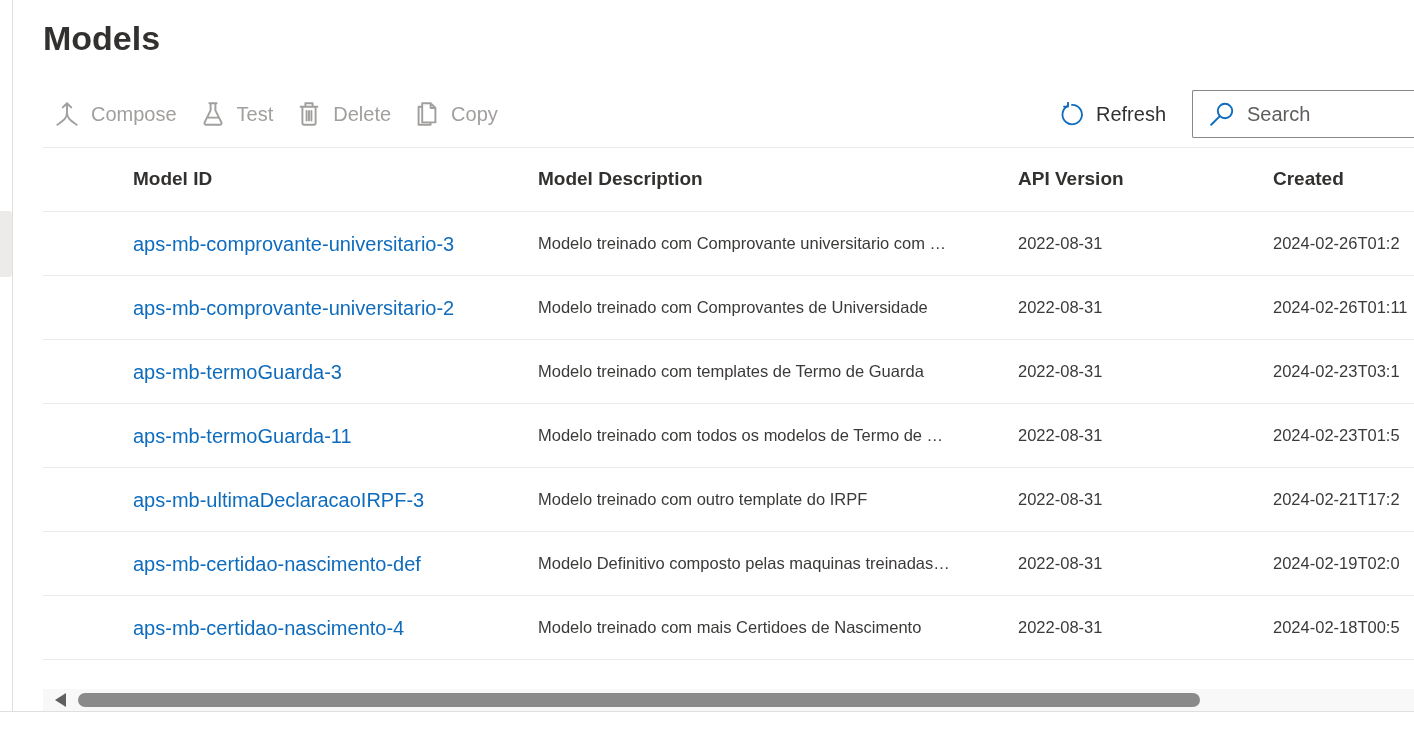 The image size is (1414, 730). What do you see at coordinates (1340, 308) in the screenshot?
I see `table-cell-text: 2024-02-26T01:11` at bounding box center [1340, 308].